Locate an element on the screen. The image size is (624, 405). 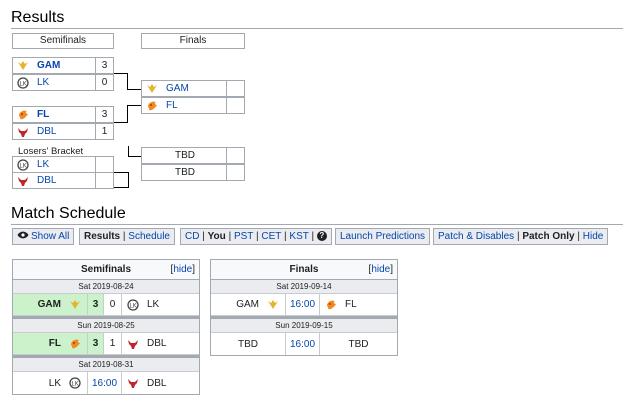
match-row: FL 3 1 DBL is located at coordinates (106, 344).